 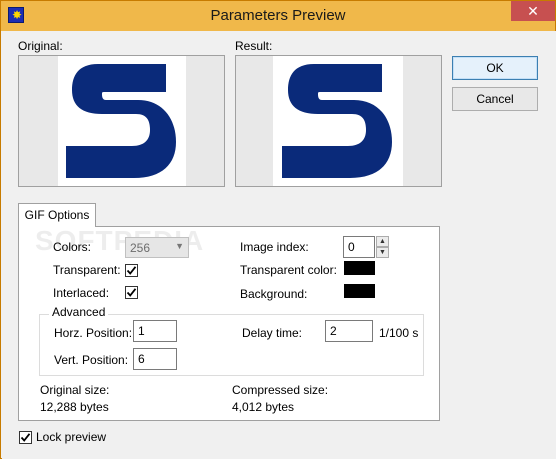 I want to click on title-bar: ✸ Parameters Preview ✕, so click(x=278, y=16).